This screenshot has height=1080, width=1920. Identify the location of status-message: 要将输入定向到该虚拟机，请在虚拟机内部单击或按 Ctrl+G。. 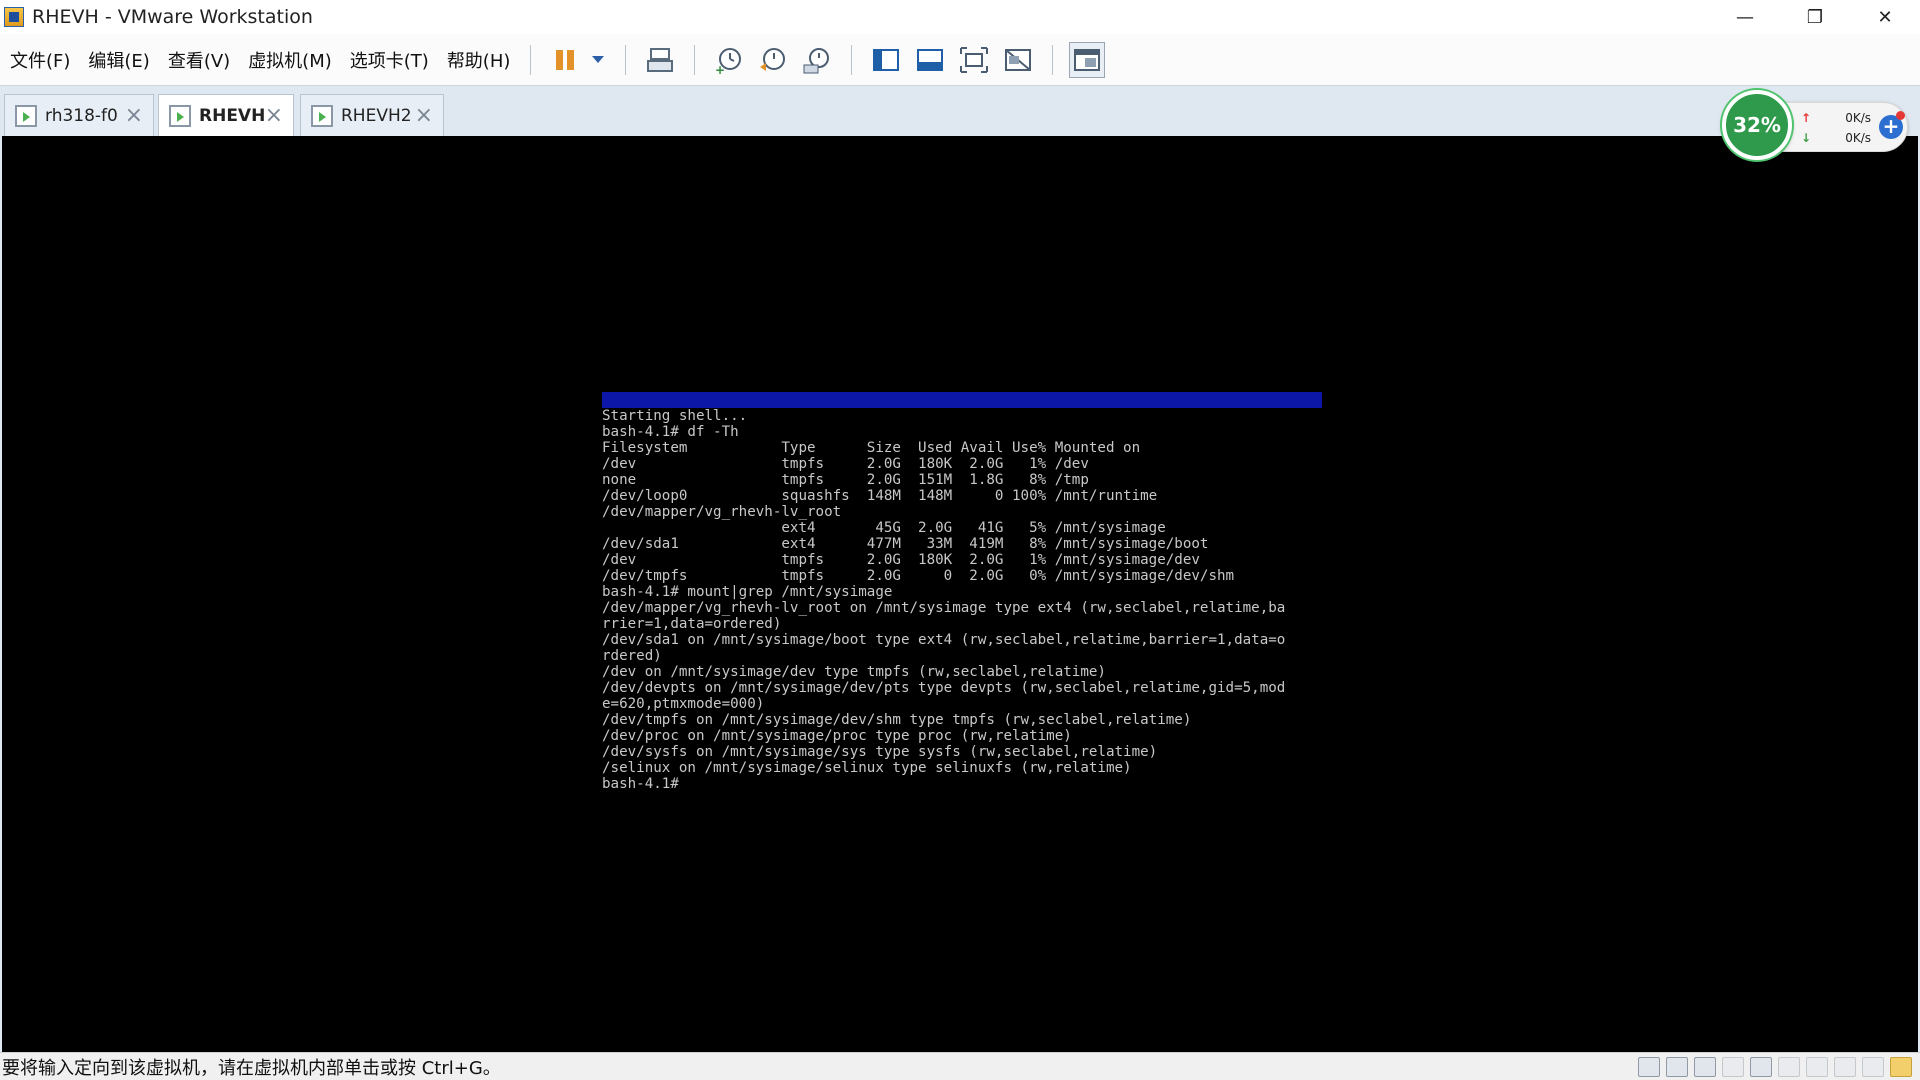
(251, 1068).